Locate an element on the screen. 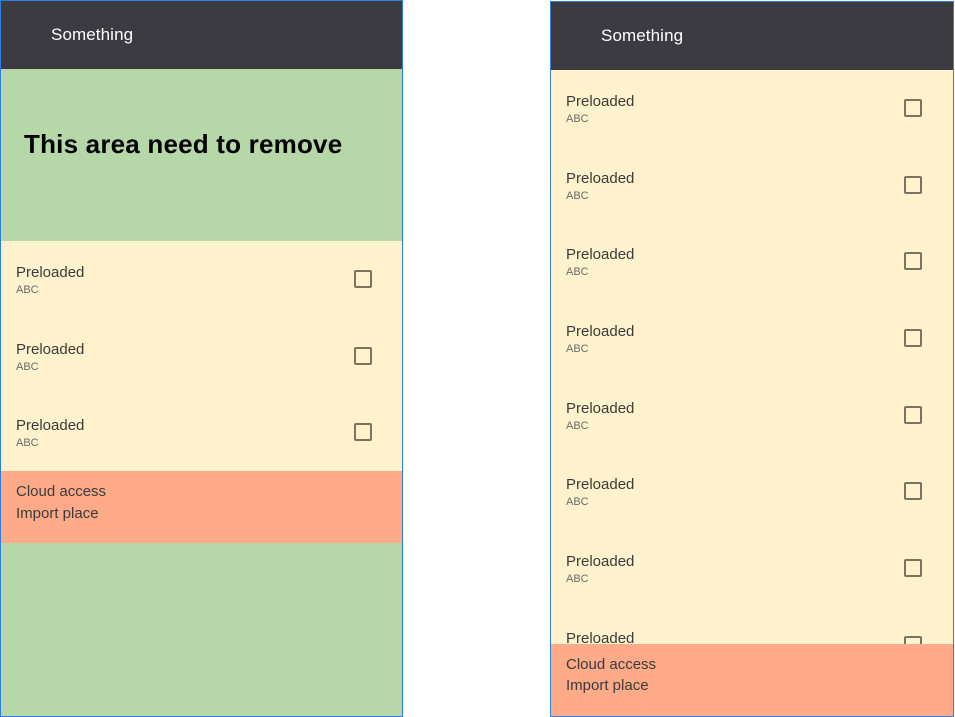 This screenshot has height=717, width=955. header-area: This area need to remove is located at coordinates (201, 155).